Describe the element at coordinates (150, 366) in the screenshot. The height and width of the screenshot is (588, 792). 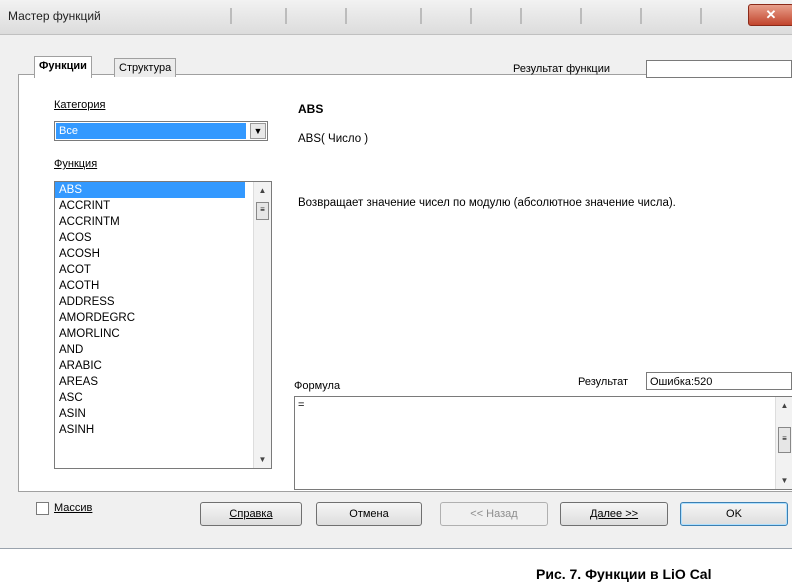
I see `list-item: ARABIC` at that location.